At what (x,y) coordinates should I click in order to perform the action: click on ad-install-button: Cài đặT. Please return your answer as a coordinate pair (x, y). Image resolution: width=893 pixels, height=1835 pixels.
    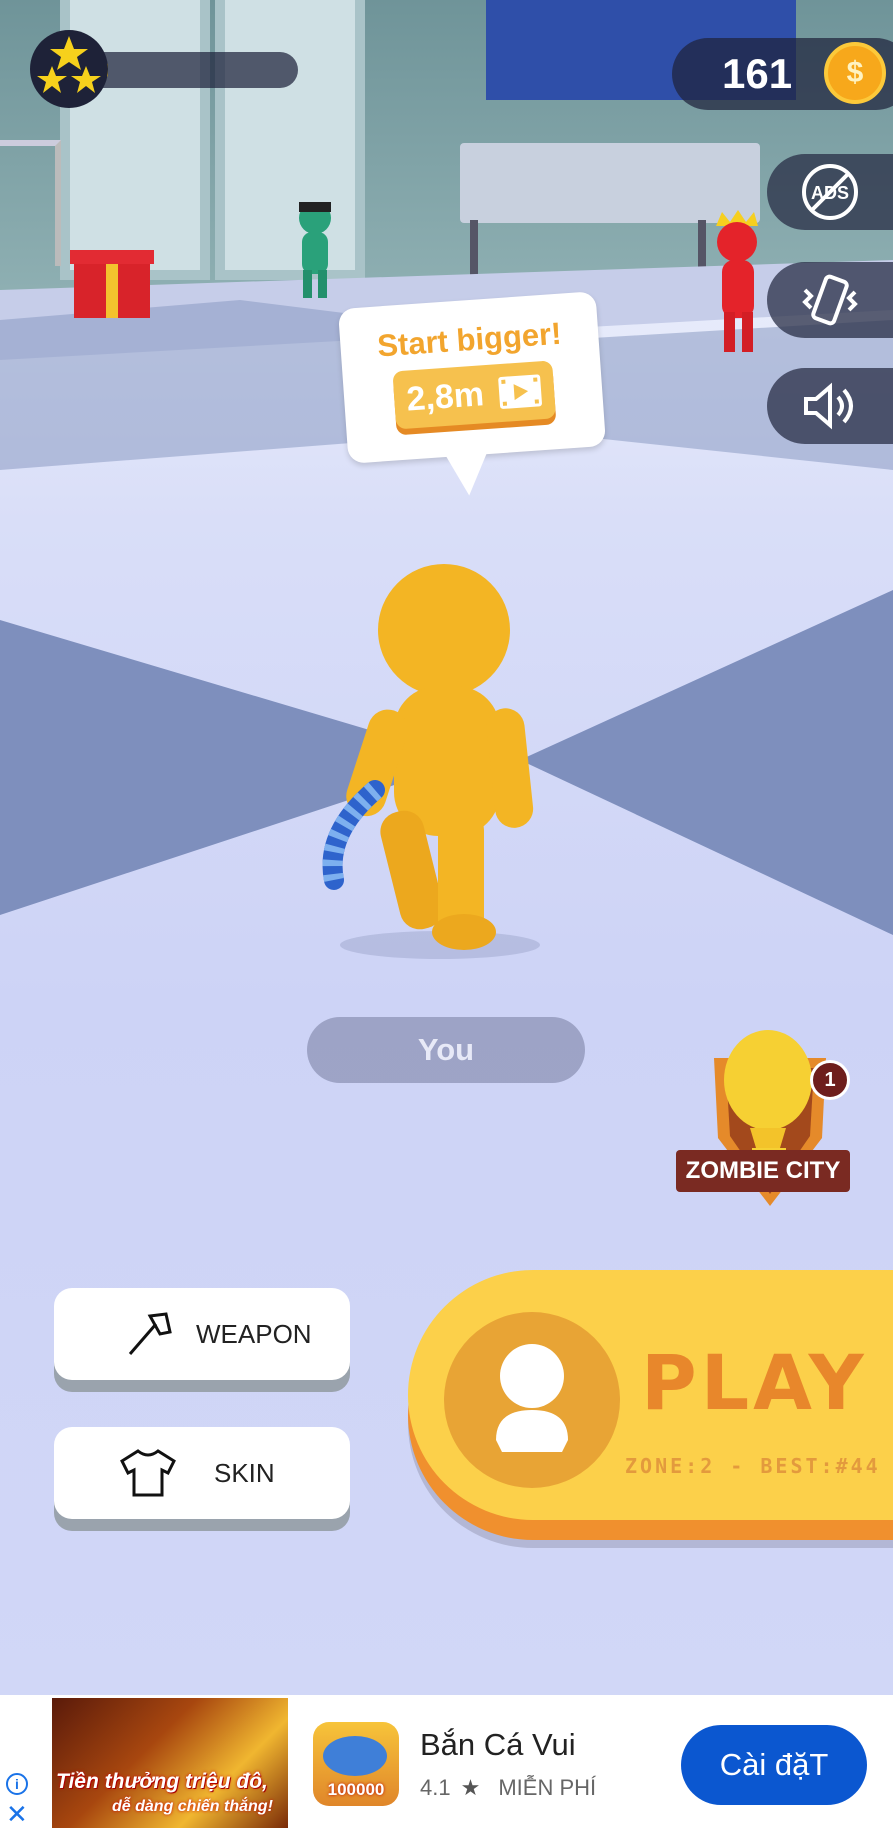
    Looking at the image, I should click on (774, 1765).